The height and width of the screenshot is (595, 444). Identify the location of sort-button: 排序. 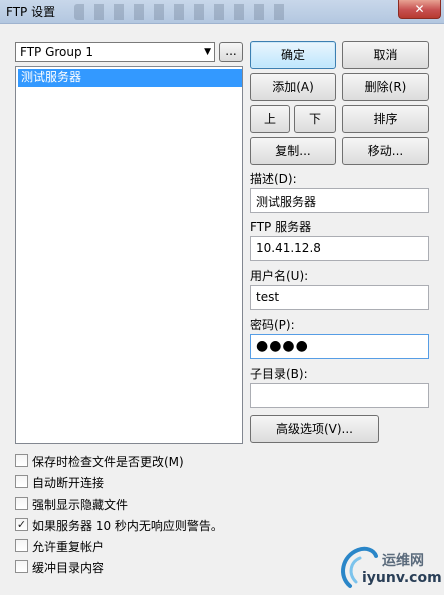
(385, 119).